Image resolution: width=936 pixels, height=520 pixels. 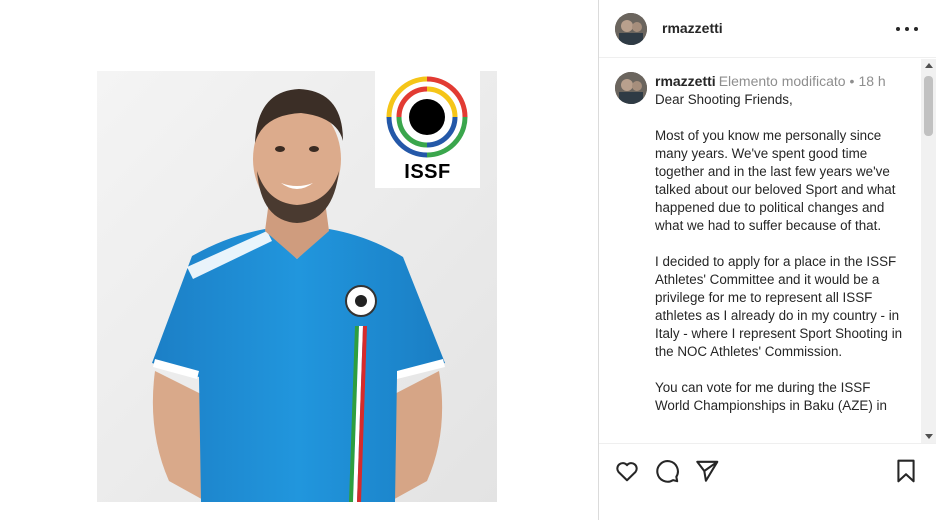 I want to click on avatar, so click(x=631, y=29).